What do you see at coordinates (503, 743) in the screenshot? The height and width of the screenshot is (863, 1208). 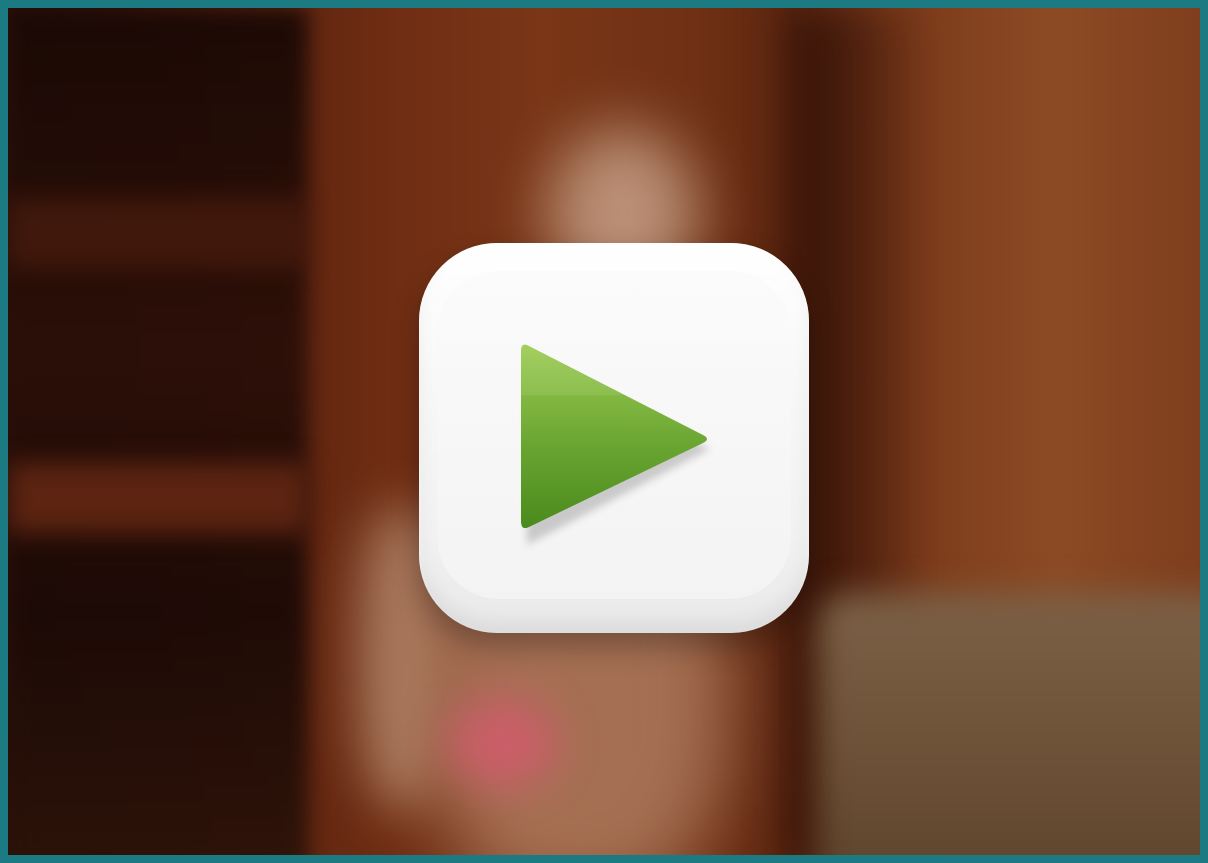 I see `blurred-pink-object` at bounding box center [503, 743].